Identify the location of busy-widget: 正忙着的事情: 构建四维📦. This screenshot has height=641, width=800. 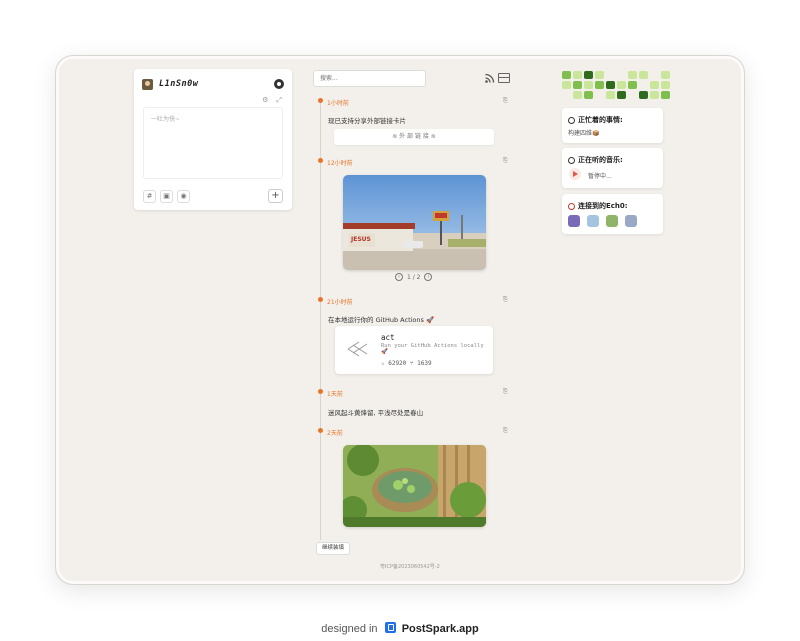
(612, 125).